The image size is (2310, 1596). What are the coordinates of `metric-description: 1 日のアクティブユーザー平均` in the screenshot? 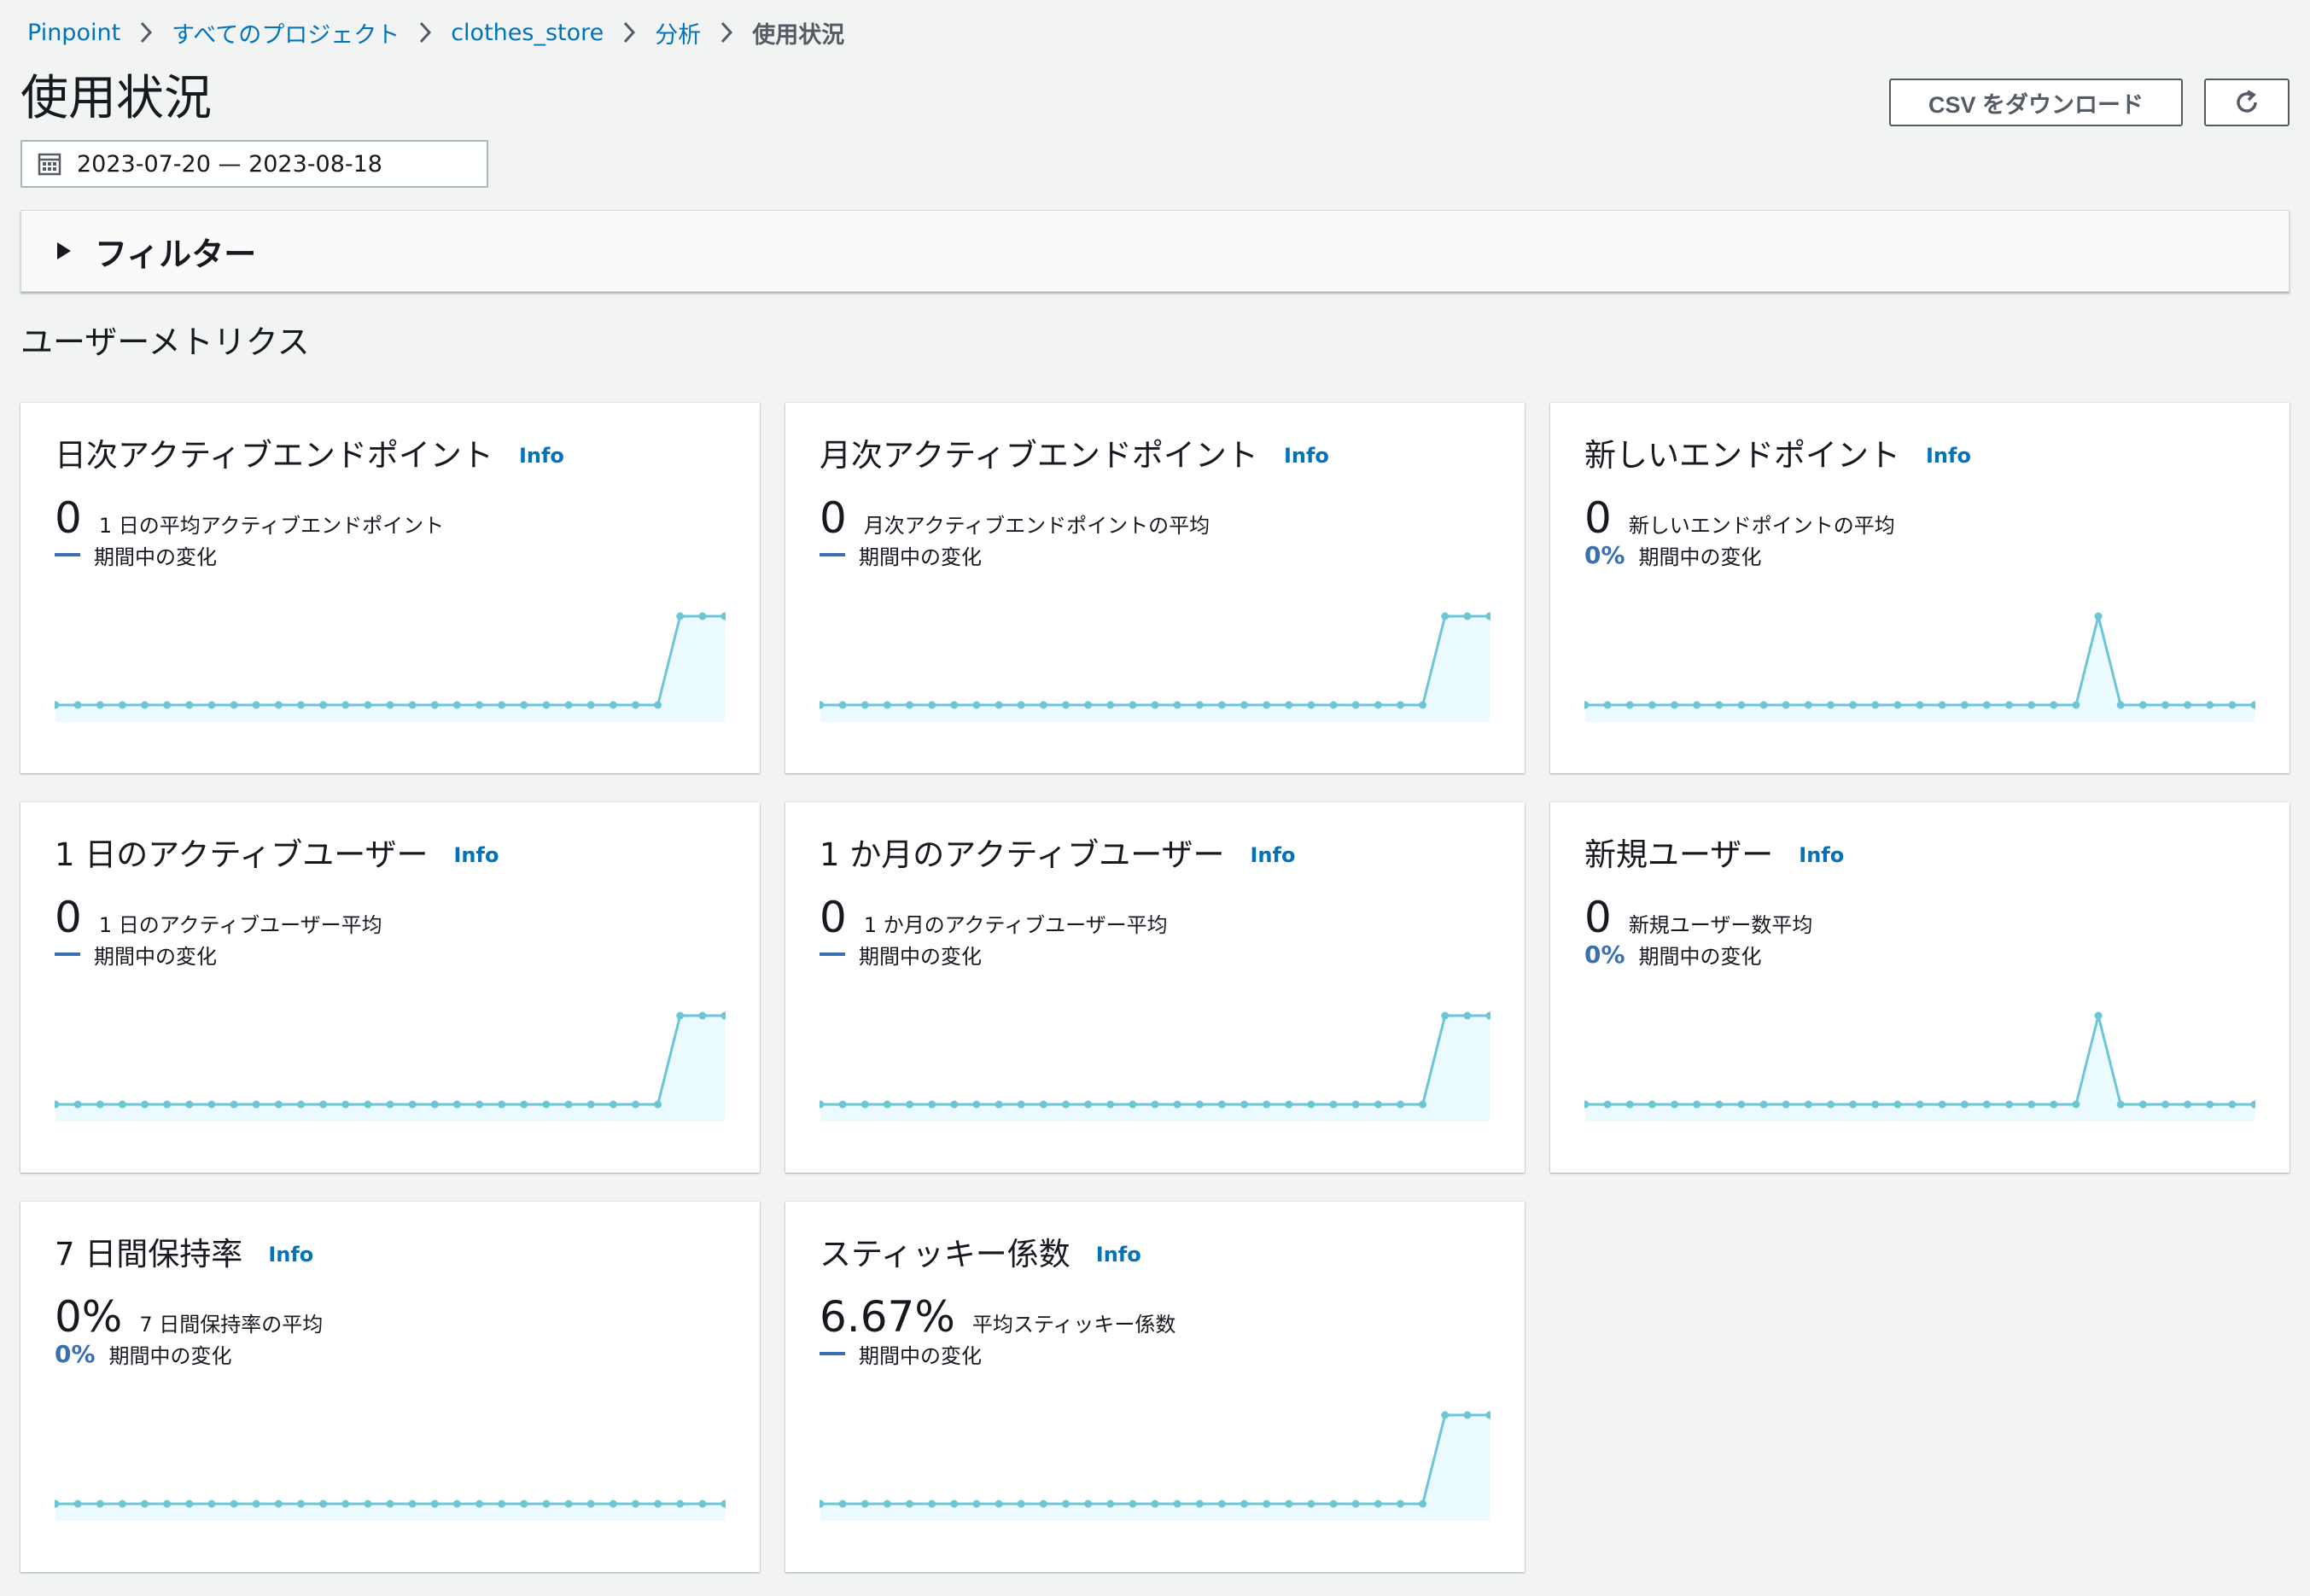 It's located at (240, 925).